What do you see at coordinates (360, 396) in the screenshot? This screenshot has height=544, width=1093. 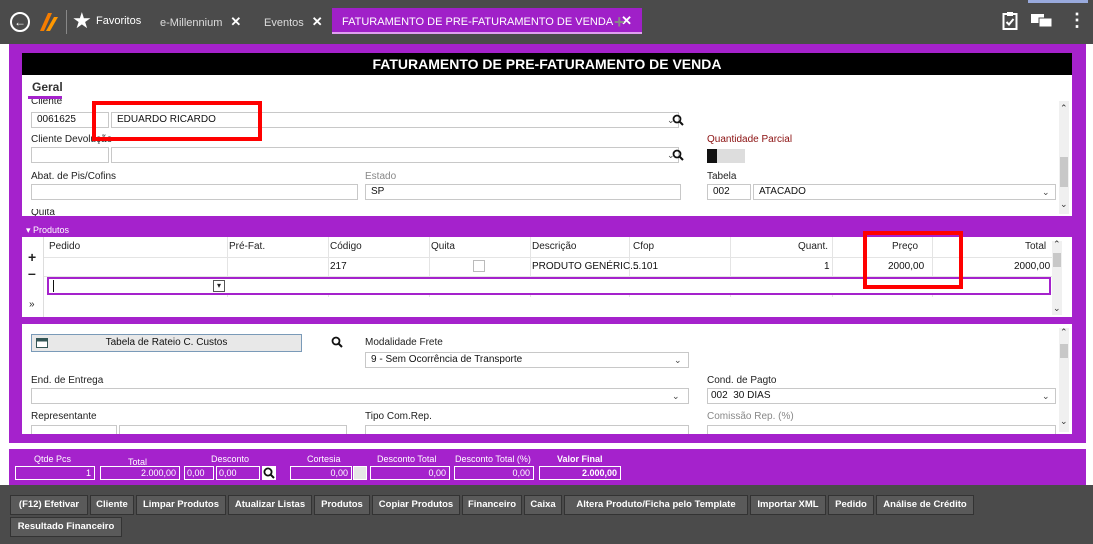 I see `end-entrega-select` at bounding box center [360, 396].